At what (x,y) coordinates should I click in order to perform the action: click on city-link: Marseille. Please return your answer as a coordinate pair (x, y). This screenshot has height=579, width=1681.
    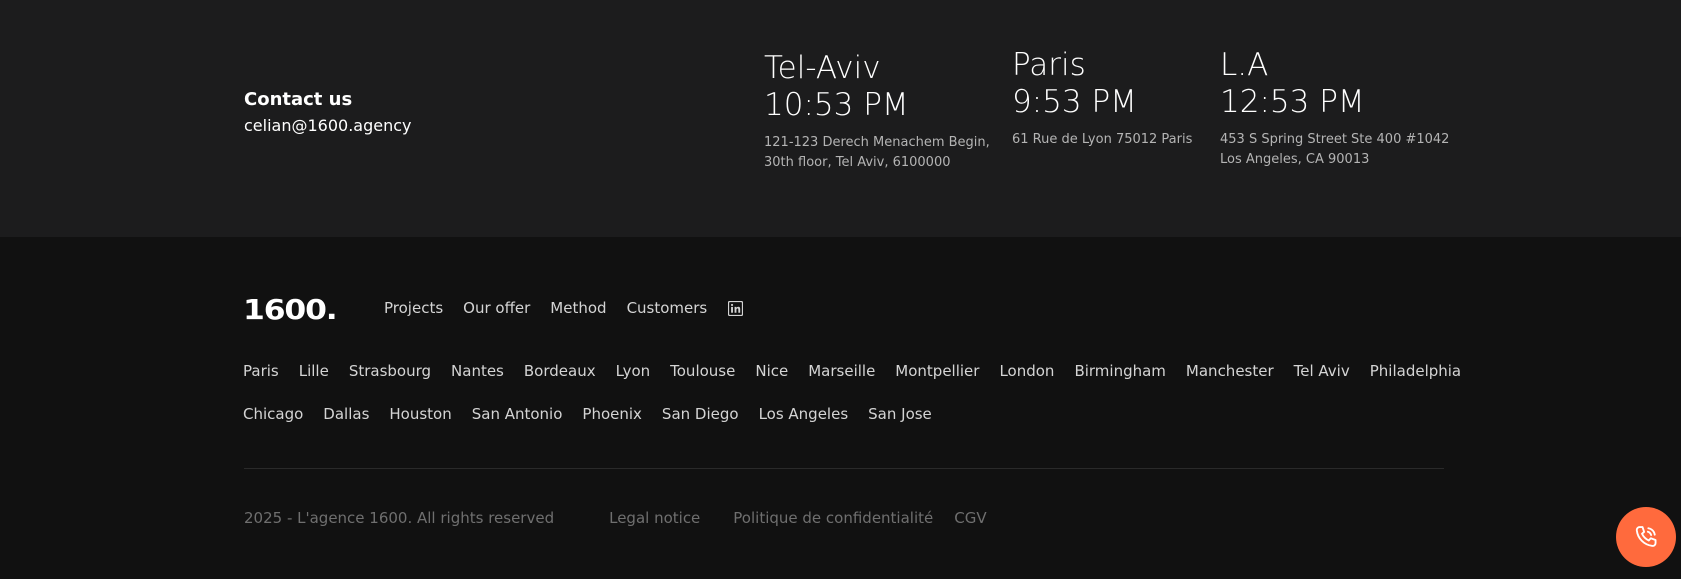
    Looking at the image, I should click on (841, 371).